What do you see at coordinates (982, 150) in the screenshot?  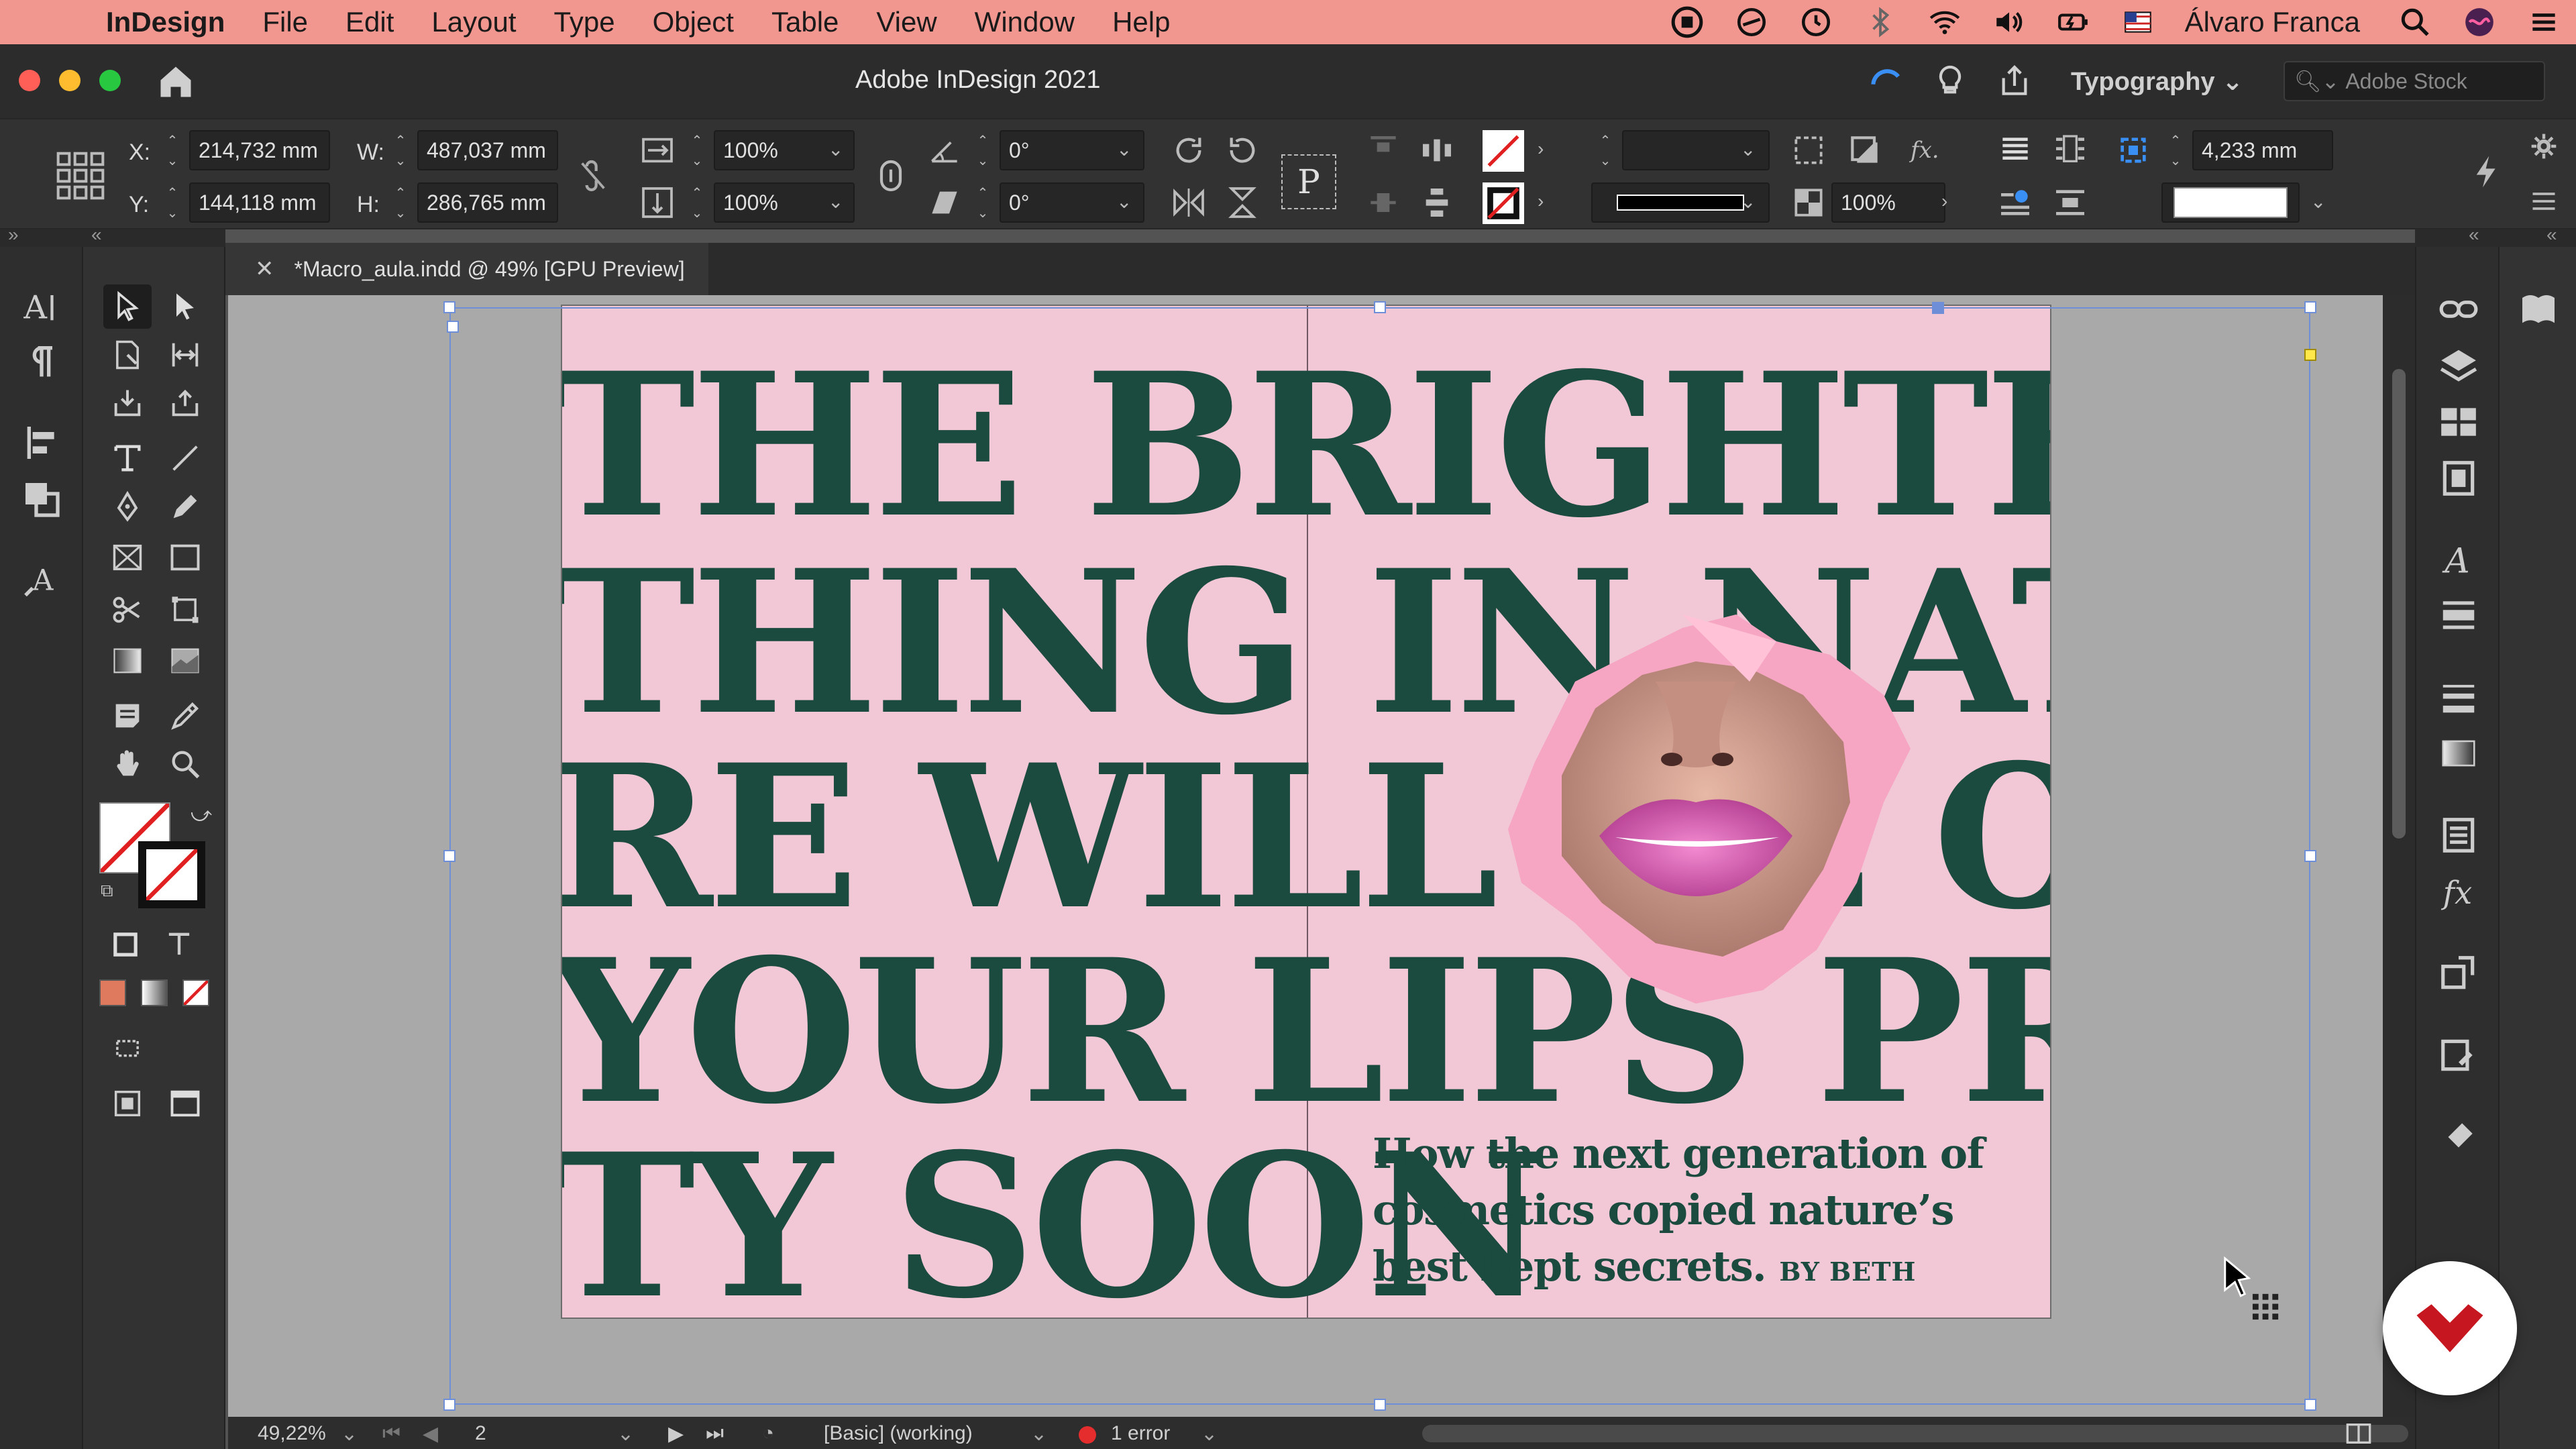 I see `rotation-stepper: ⌃ ⌄` at bounding box center [982, 150].